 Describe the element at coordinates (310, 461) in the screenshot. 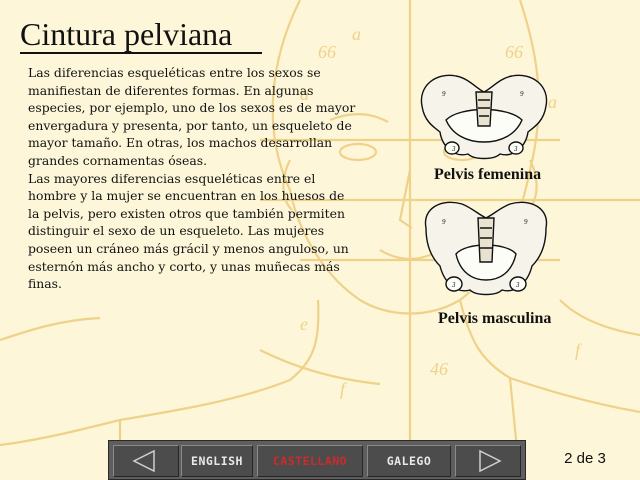

I see `language-castellano-button: CASTELLANO` at that location.